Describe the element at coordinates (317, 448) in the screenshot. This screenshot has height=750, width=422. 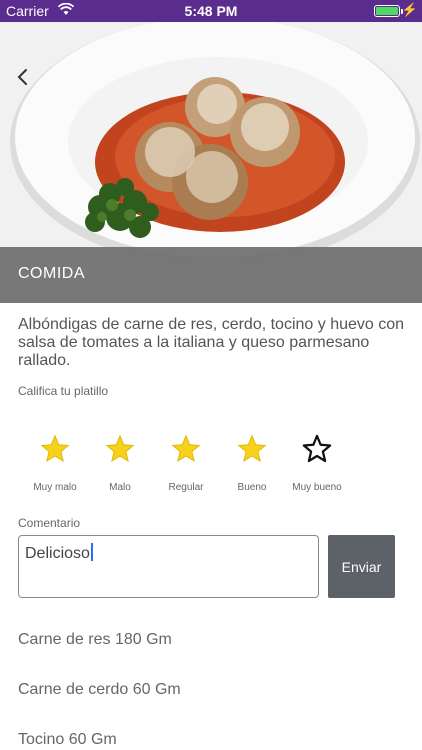
I see `star-outline-icon` at that location.